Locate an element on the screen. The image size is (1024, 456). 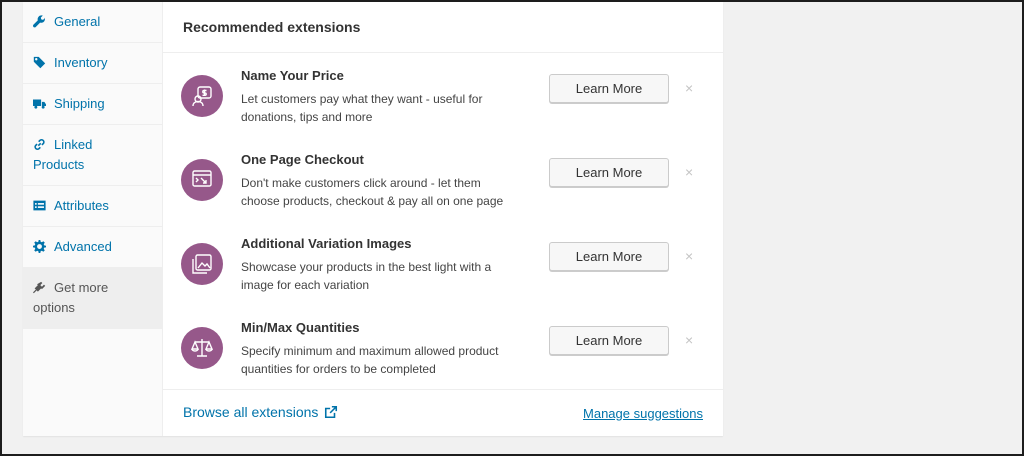
tab-get-more-options: Get more options is located at coordinates (92, 298).